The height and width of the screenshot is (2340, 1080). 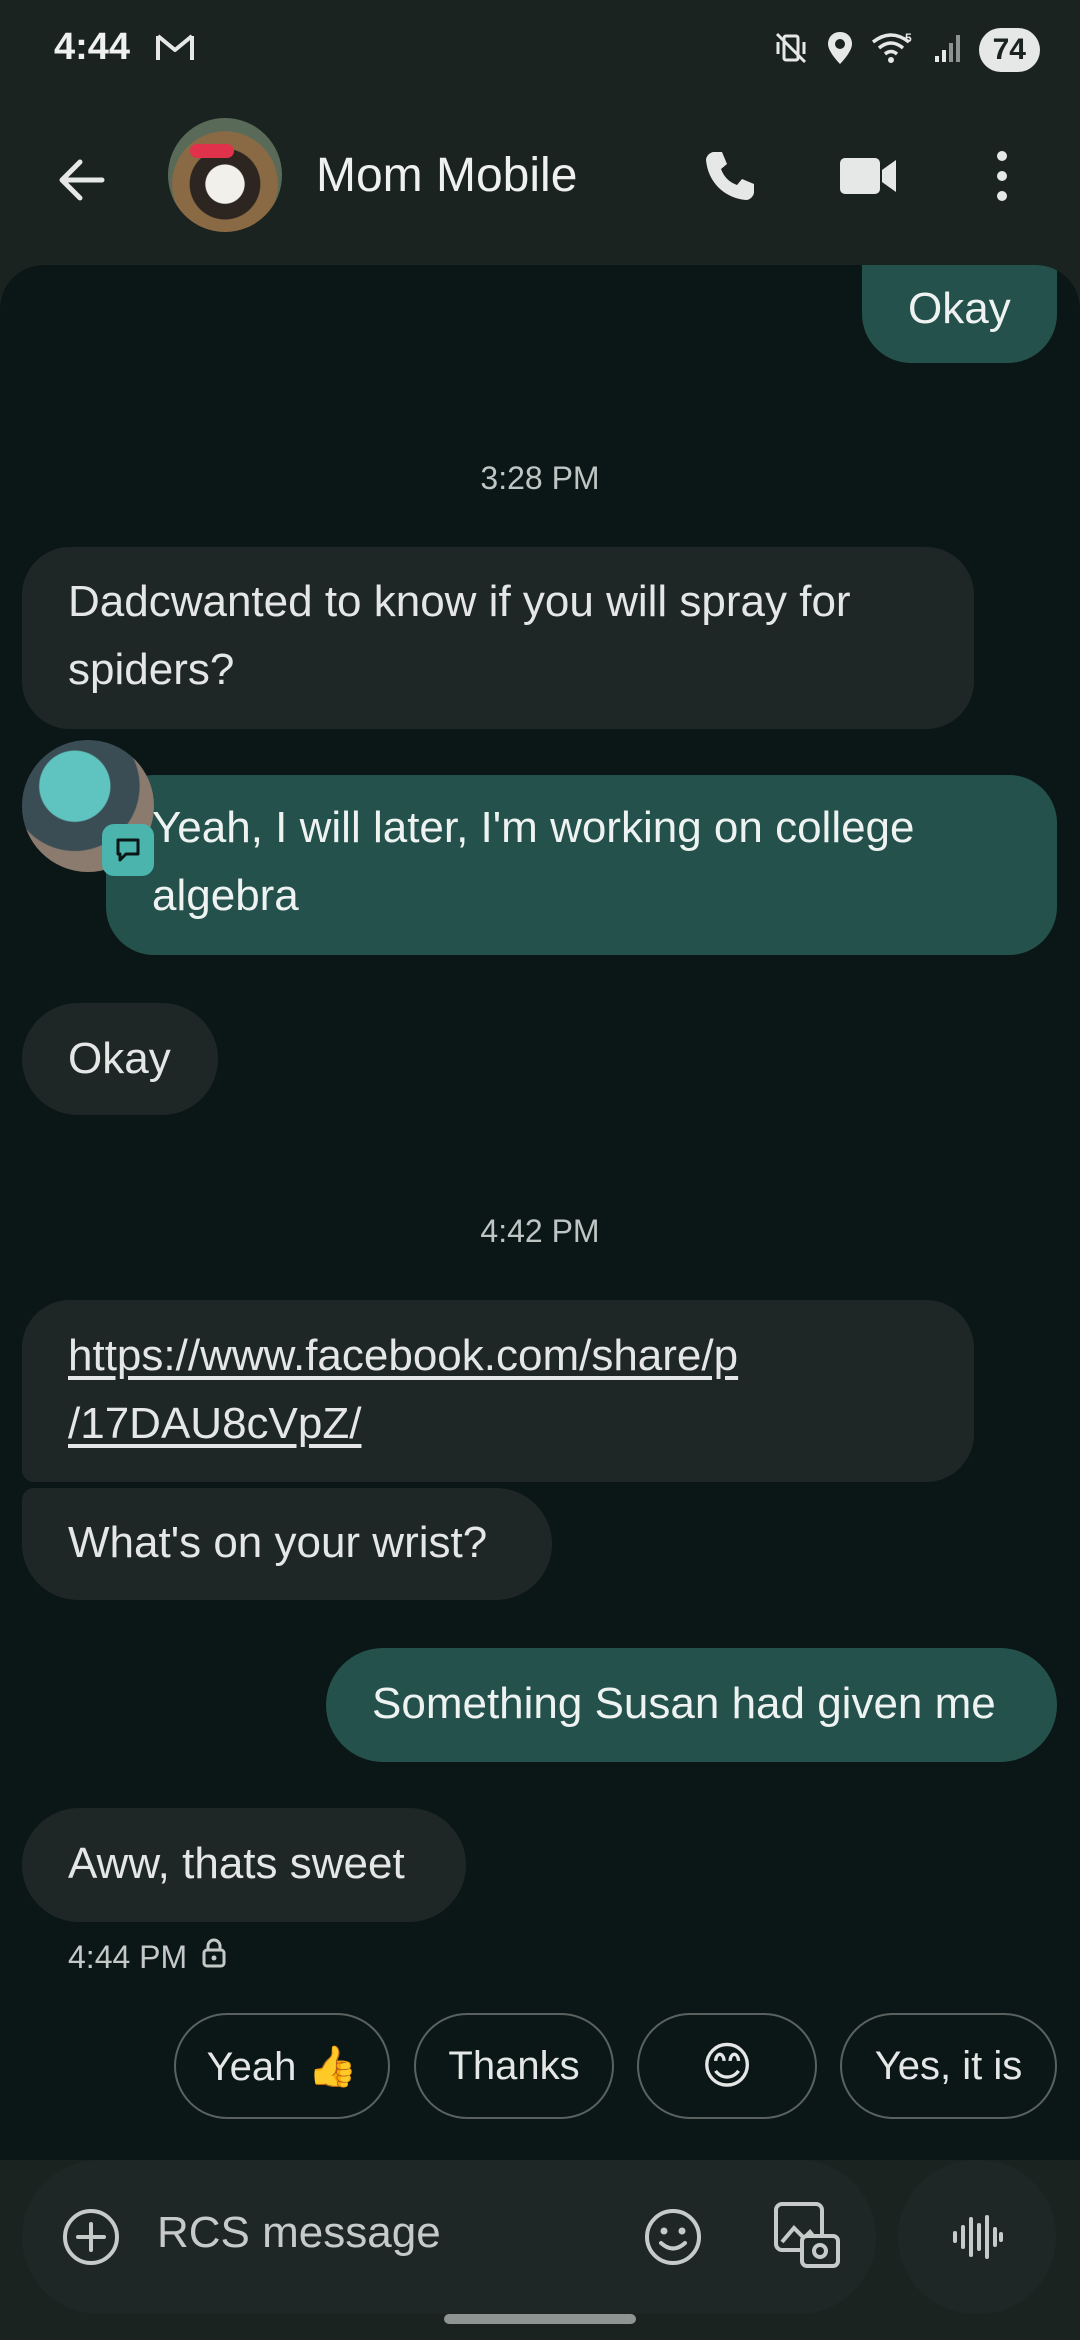 I want to click on rcs-chat-icon, so click(x=128, y=850).